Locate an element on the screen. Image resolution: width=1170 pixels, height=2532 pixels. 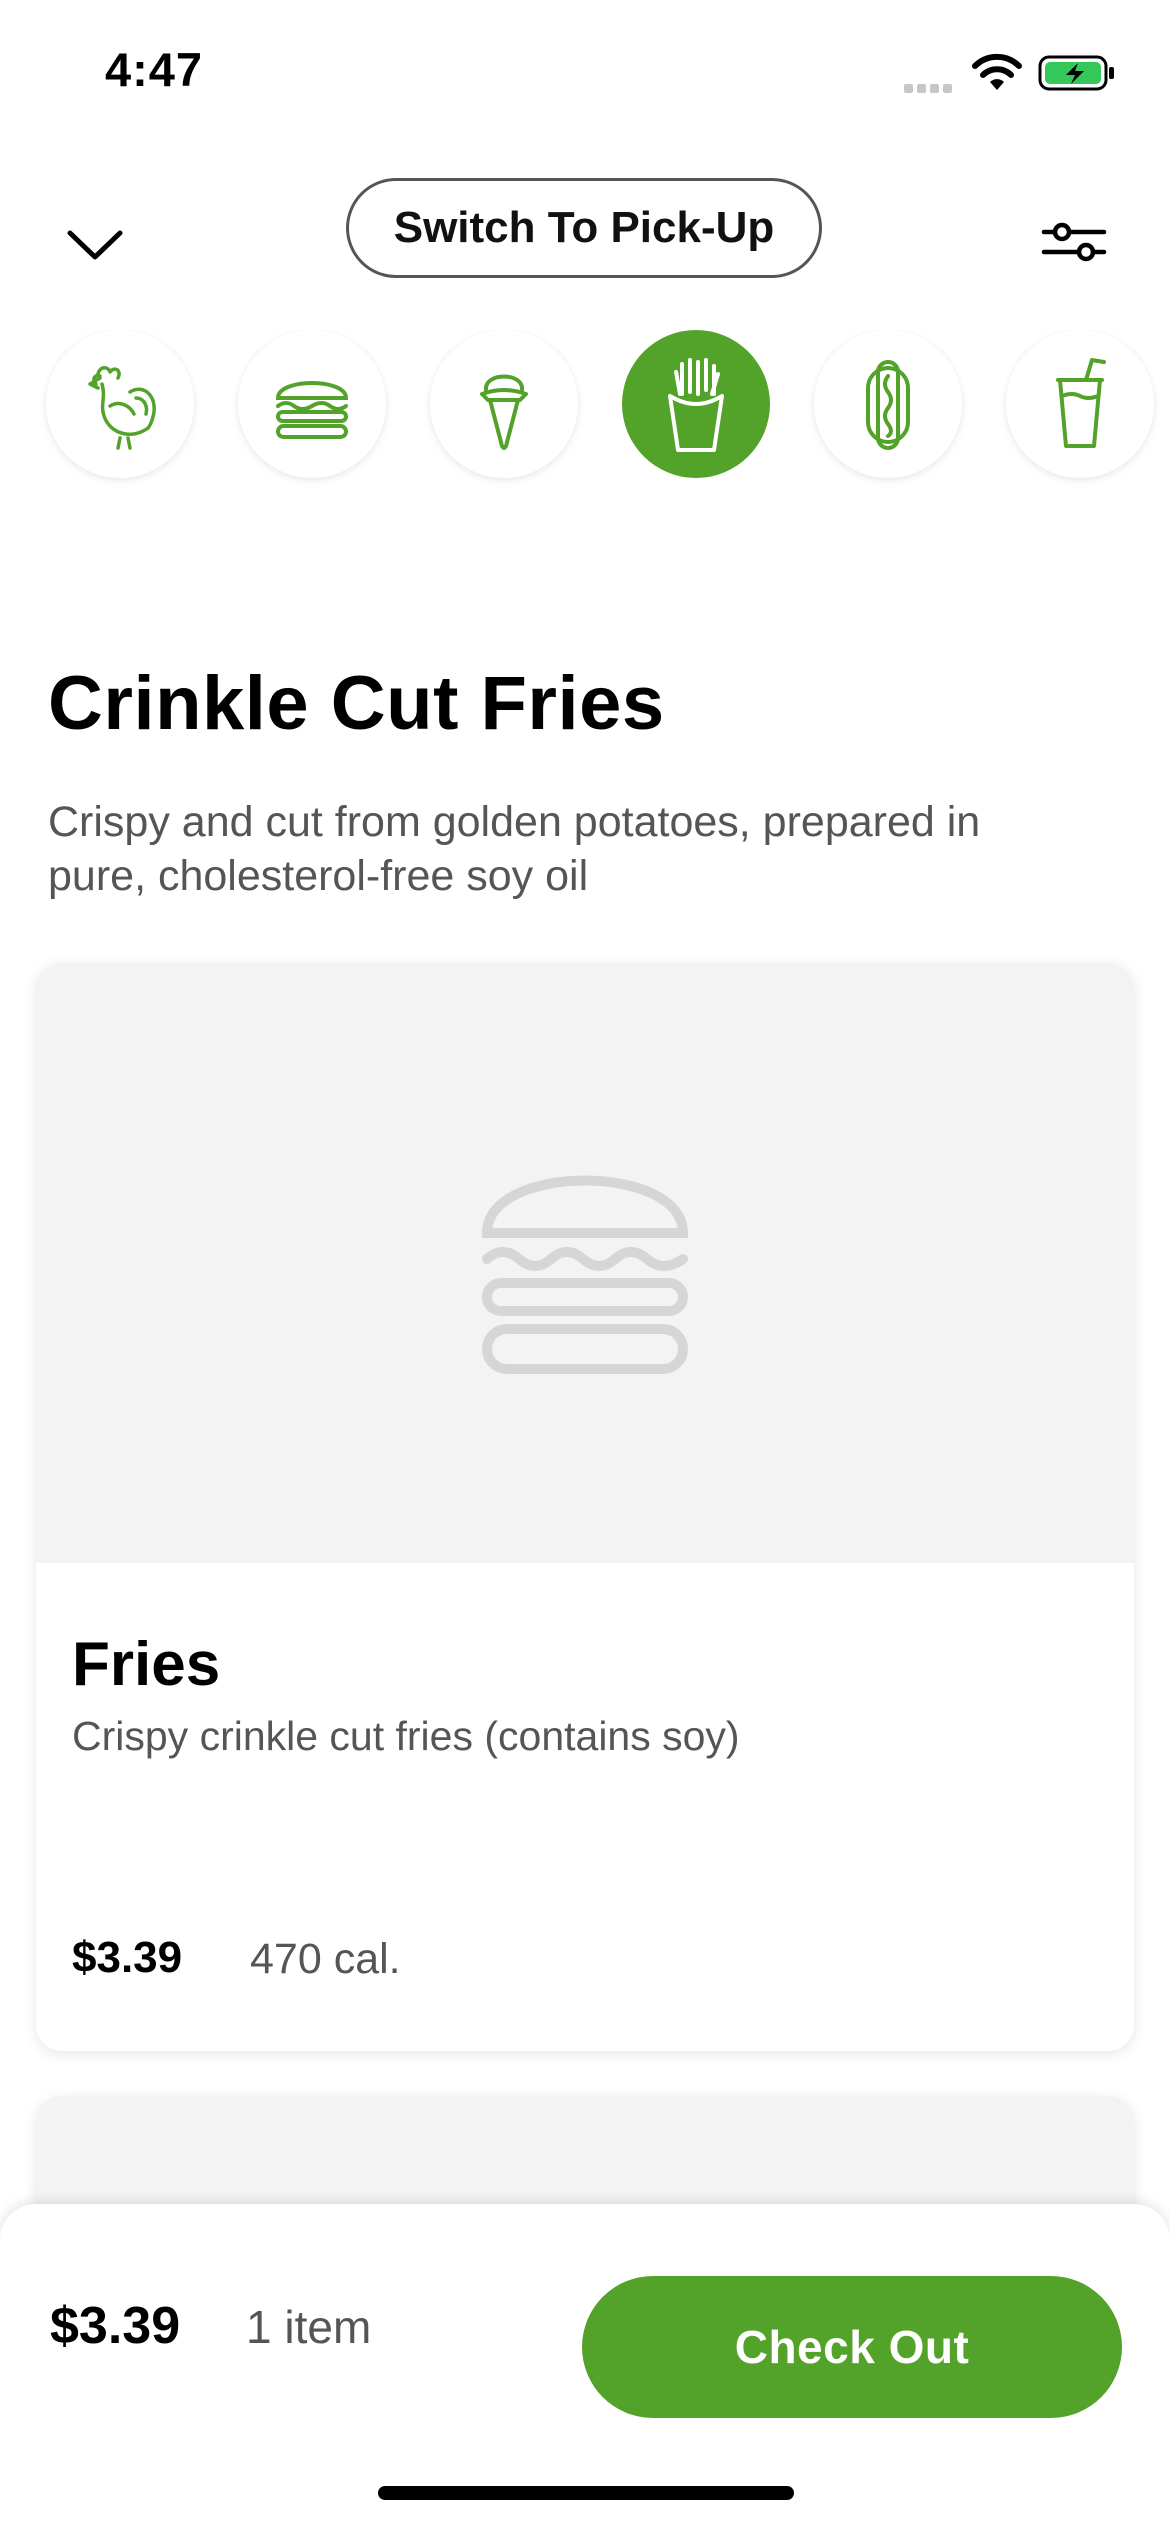
category-drinks is located at coordinates (1080, 404).